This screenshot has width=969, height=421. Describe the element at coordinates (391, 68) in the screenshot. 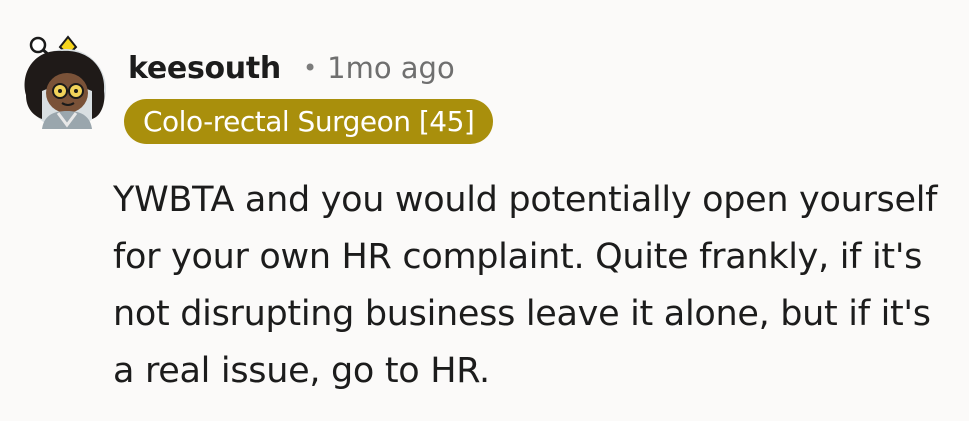

I see `comment-timestamp: 1mo ago` at that location.